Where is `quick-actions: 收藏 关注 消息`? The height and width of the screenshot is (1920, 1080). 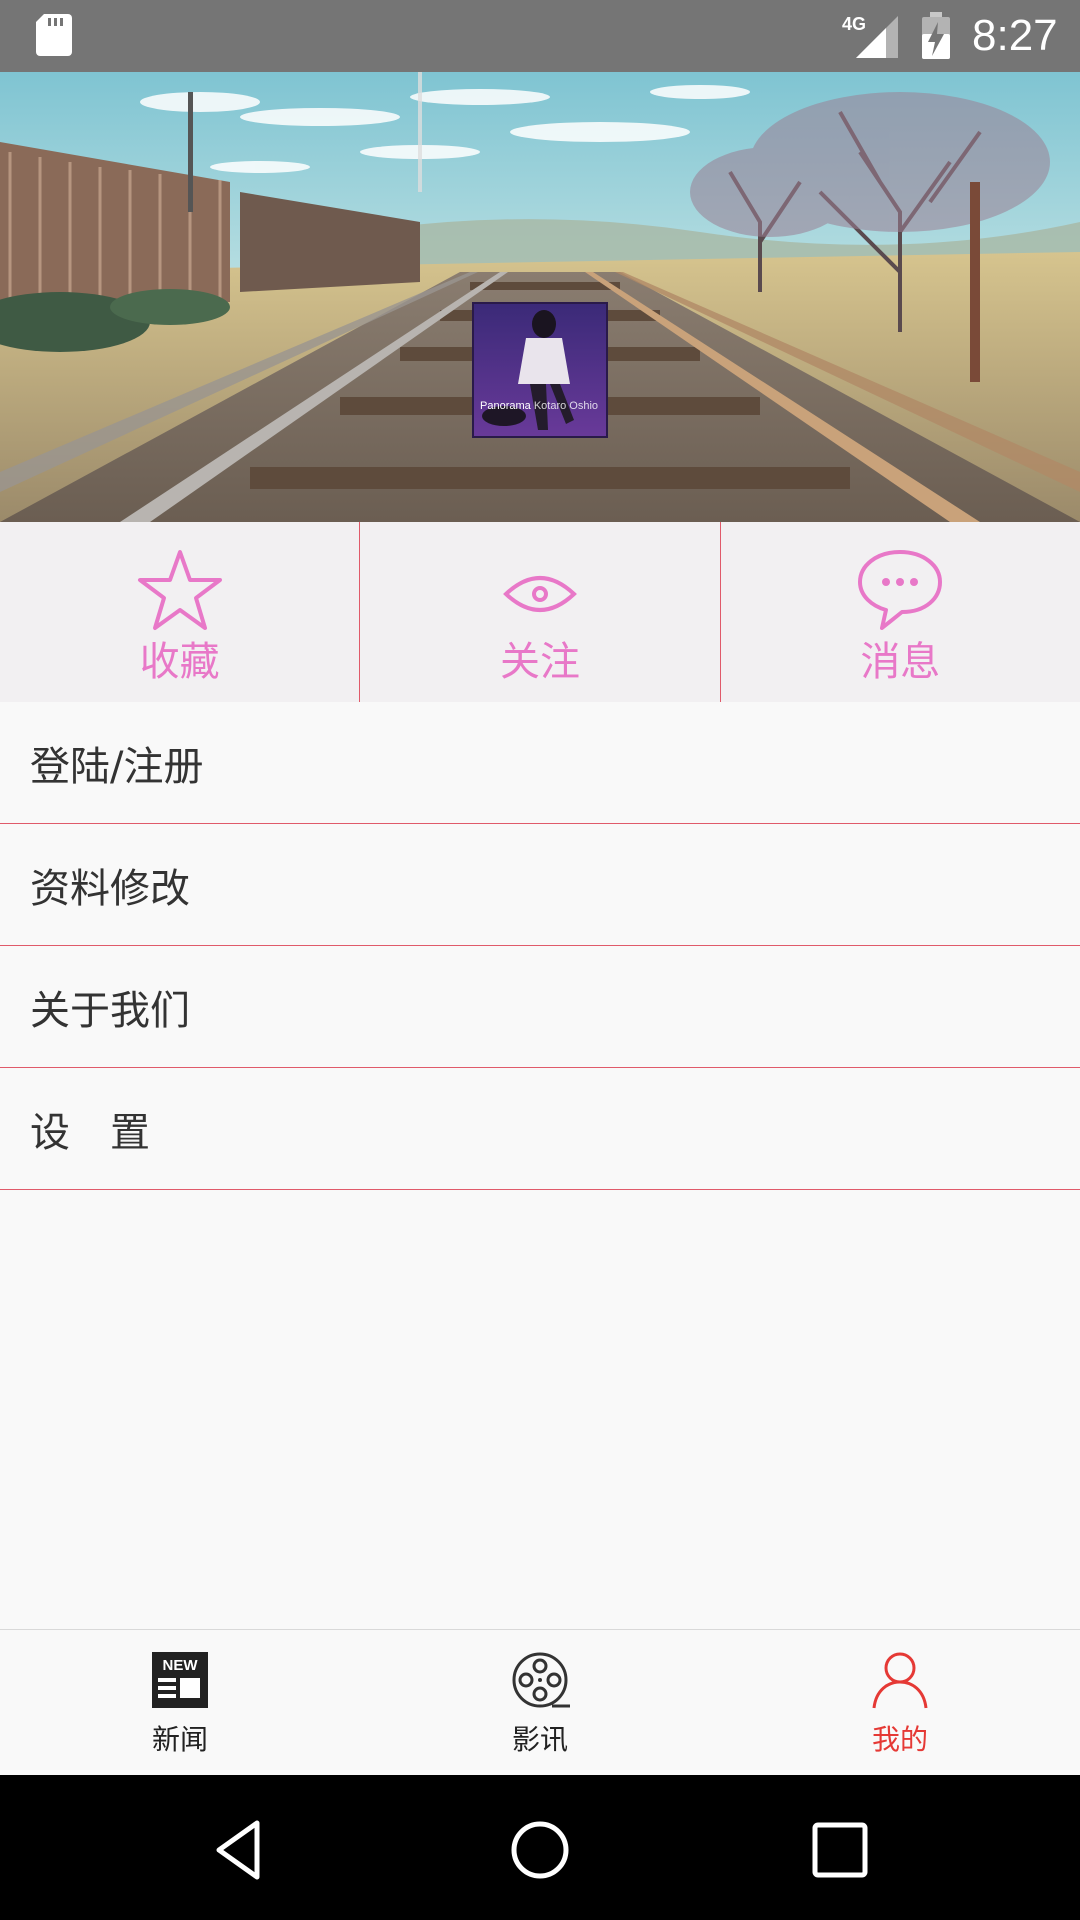
quick-actions: 收藏 关注 消息 is located at coordinates (540, 612).